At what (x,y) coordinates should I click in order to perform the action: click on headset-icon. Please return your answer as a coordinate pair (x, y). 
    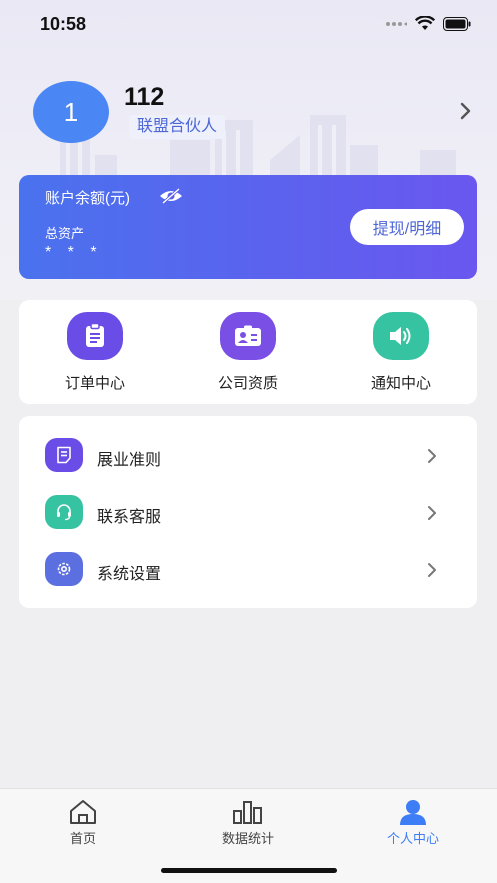
    Looking at the image, I should click on (64, 512).